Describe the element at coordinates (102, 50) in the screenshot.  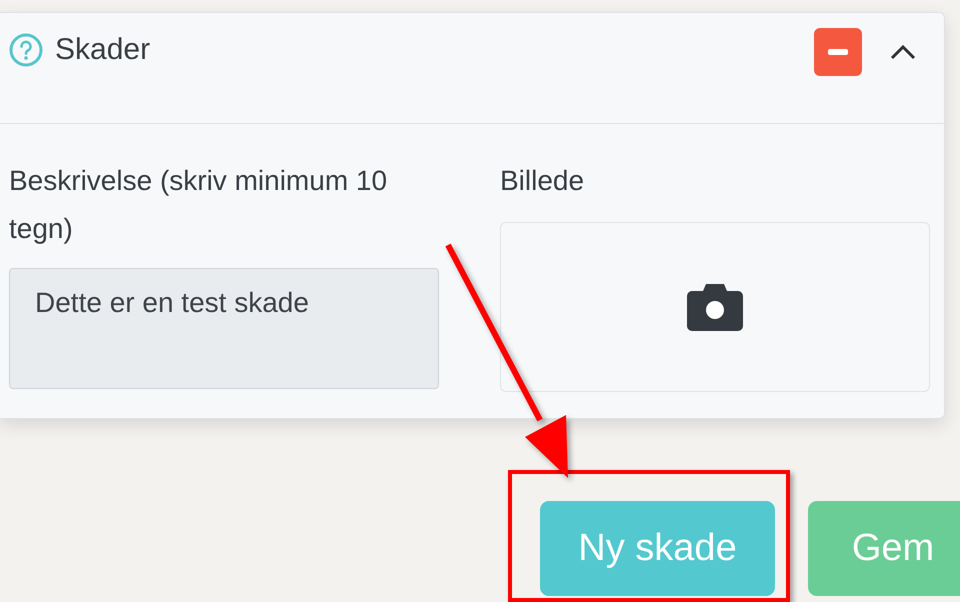
I see `panel-title: Skader` at that location.